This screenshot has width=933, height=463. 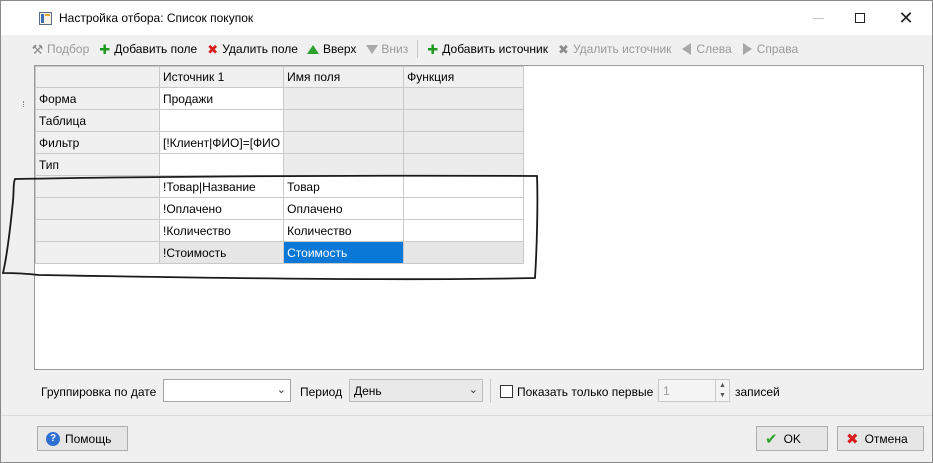 I want to click on move-up-label: Вверх, so click(x=339, y=49).